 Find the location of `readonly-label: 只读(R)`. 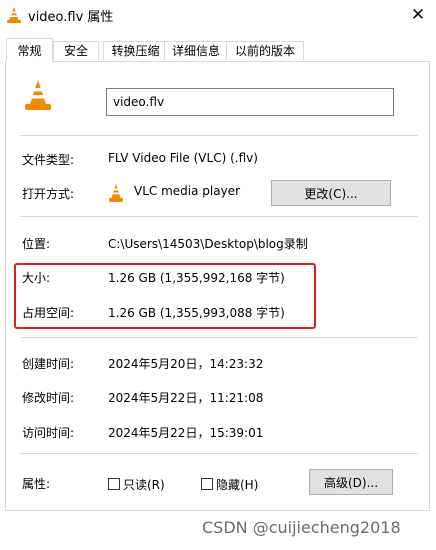

readonly-label: 只读(R) is located at coordinates (144, 484).